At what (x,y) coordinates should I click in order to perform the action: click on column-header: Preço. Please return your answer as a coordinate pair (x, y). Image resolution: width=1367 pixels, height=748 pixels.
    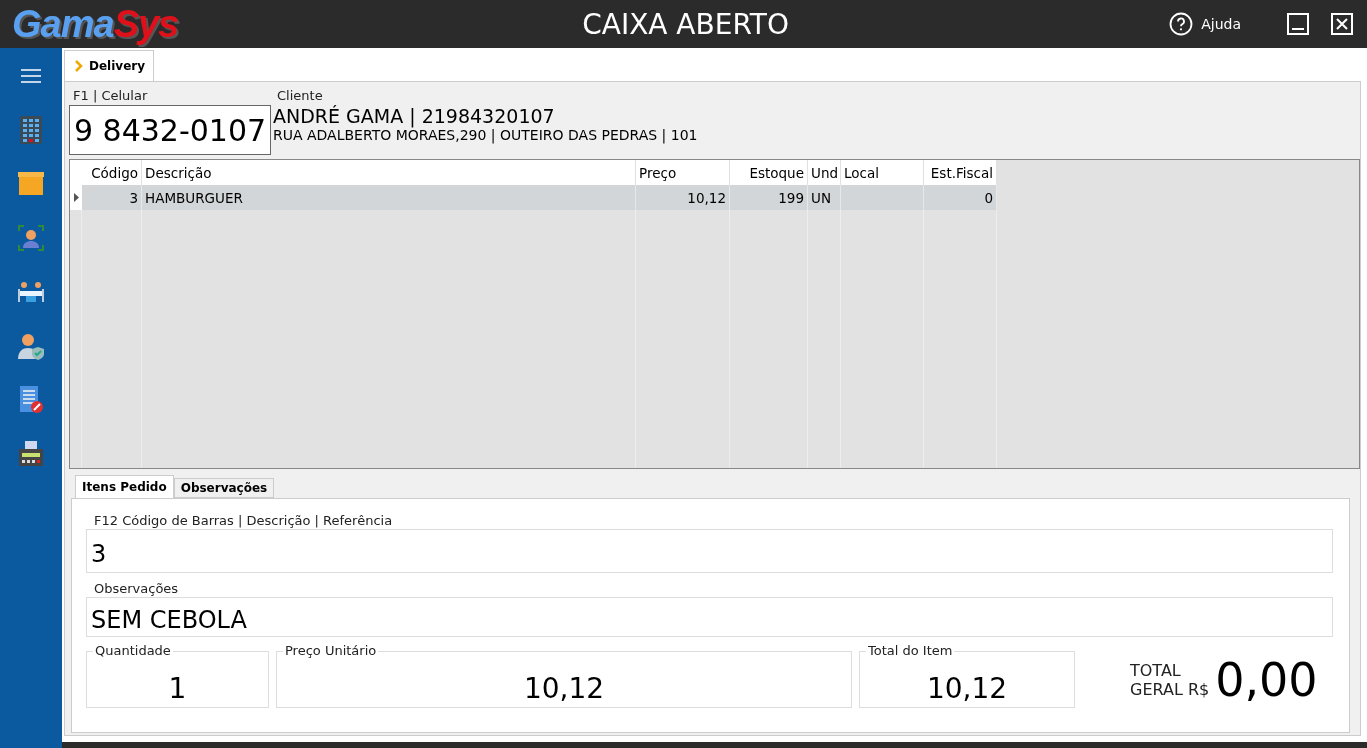
    Looking at the image, I should click on (683, 172).